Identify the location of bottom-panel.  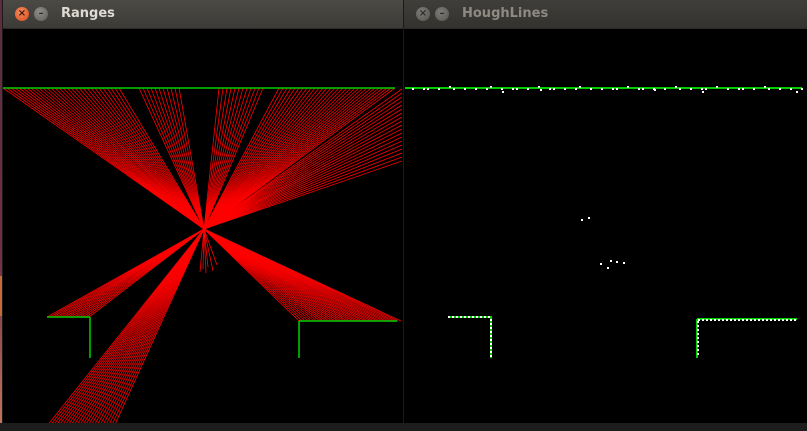
(403, 427).